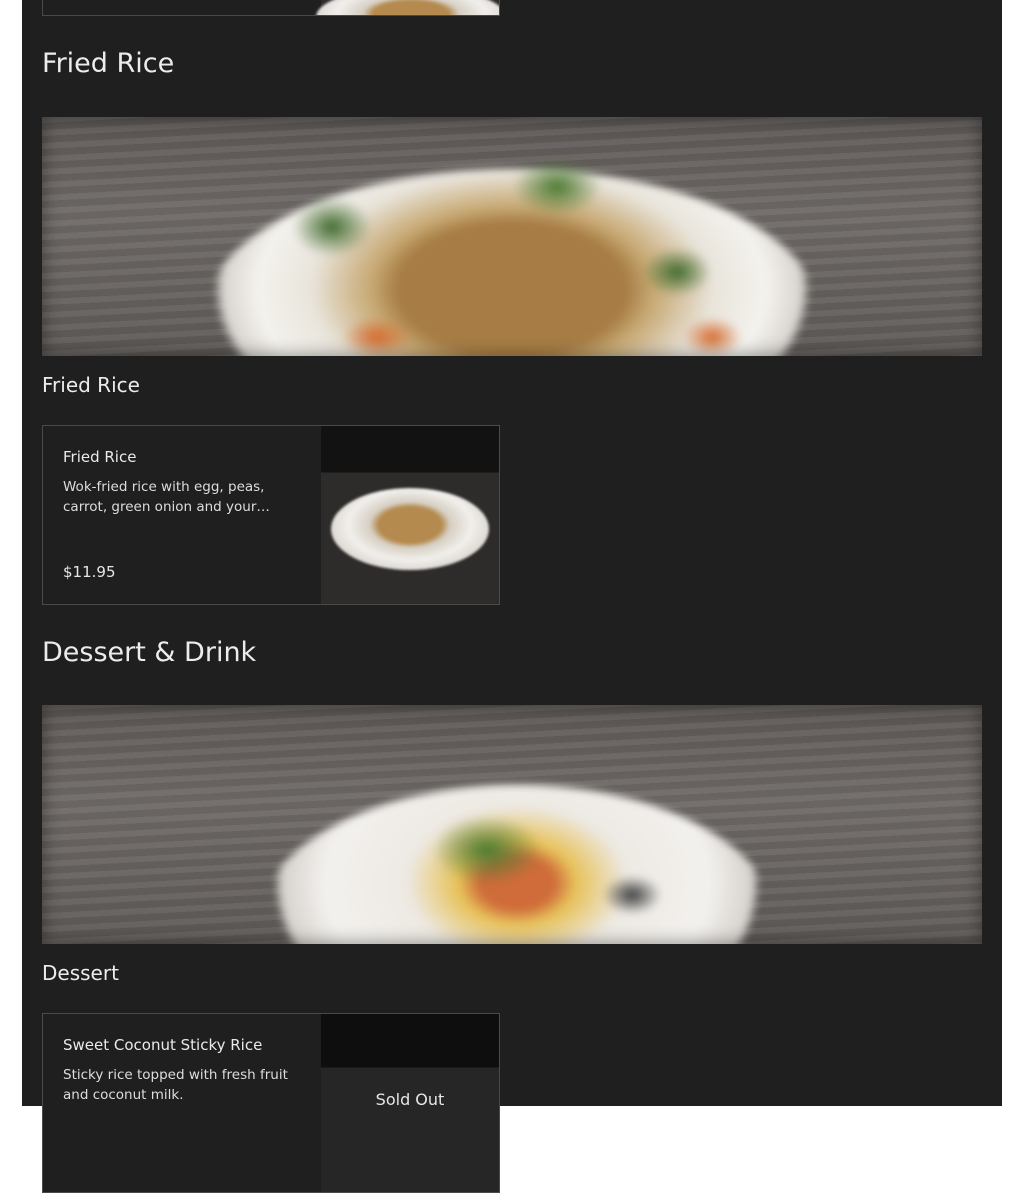 This screenshot has height=1193, width=1023. Describe the element at coordinates (271, 8) in the screenshot. I see `menu-item-card-previous` at that location.